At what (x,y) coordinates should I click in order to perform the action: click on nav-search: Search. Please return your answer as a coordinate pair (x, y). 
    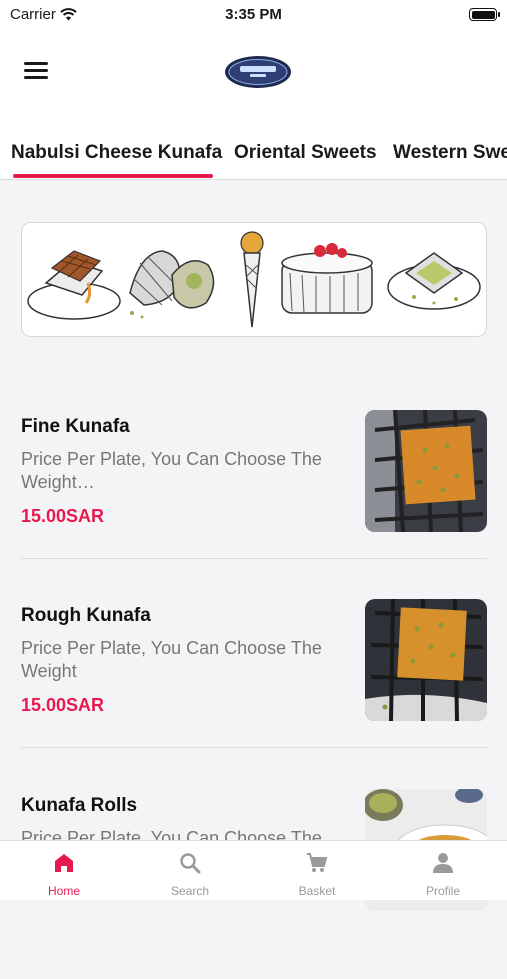
    Looking at the image, I should click on (190, 871).